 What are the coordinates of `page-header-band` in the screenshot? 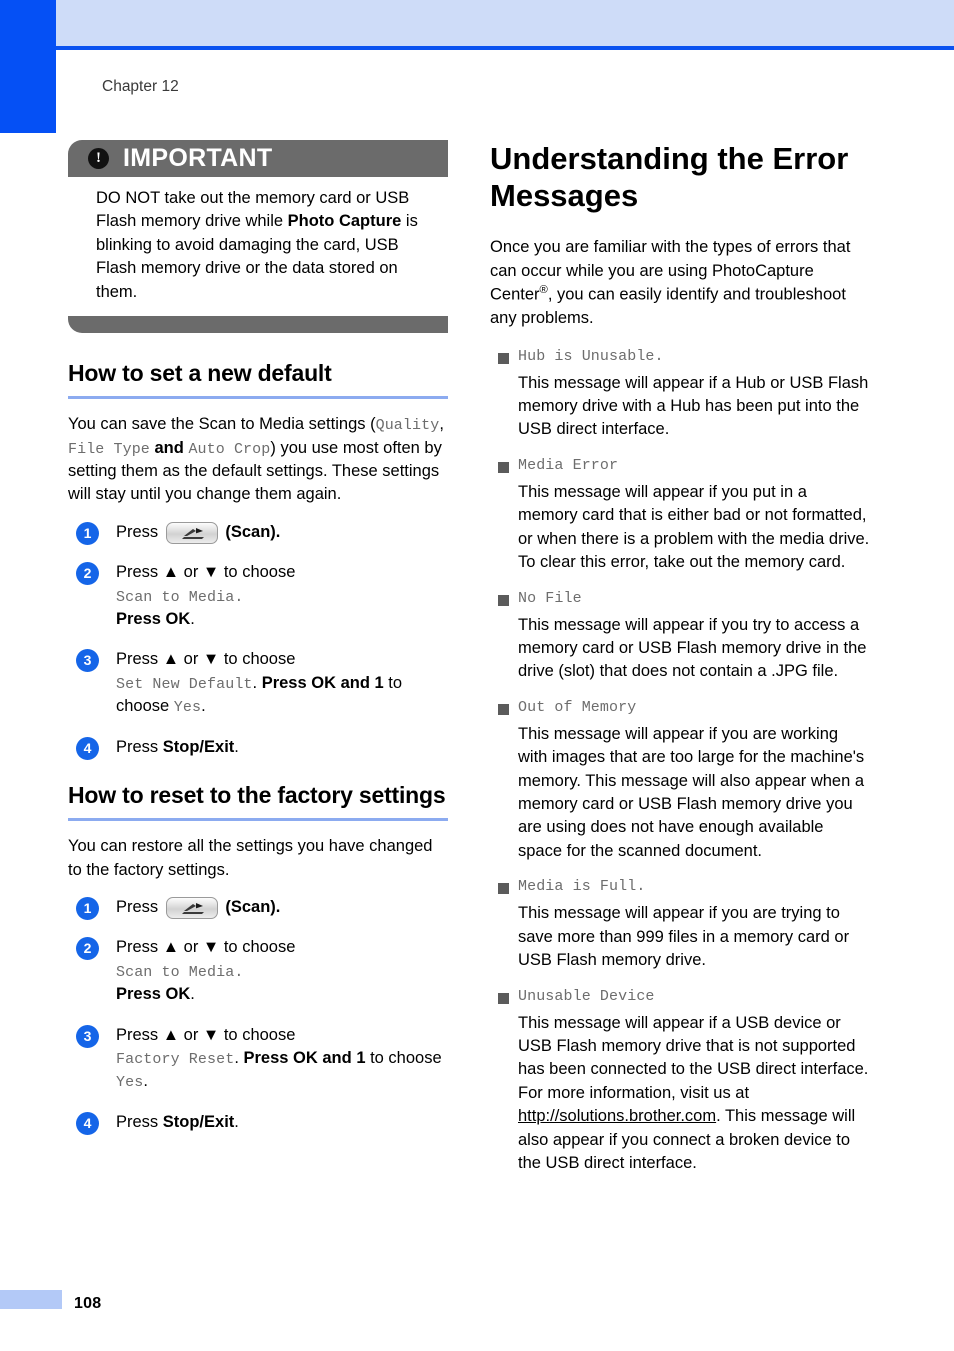 It's located at (505, 23).